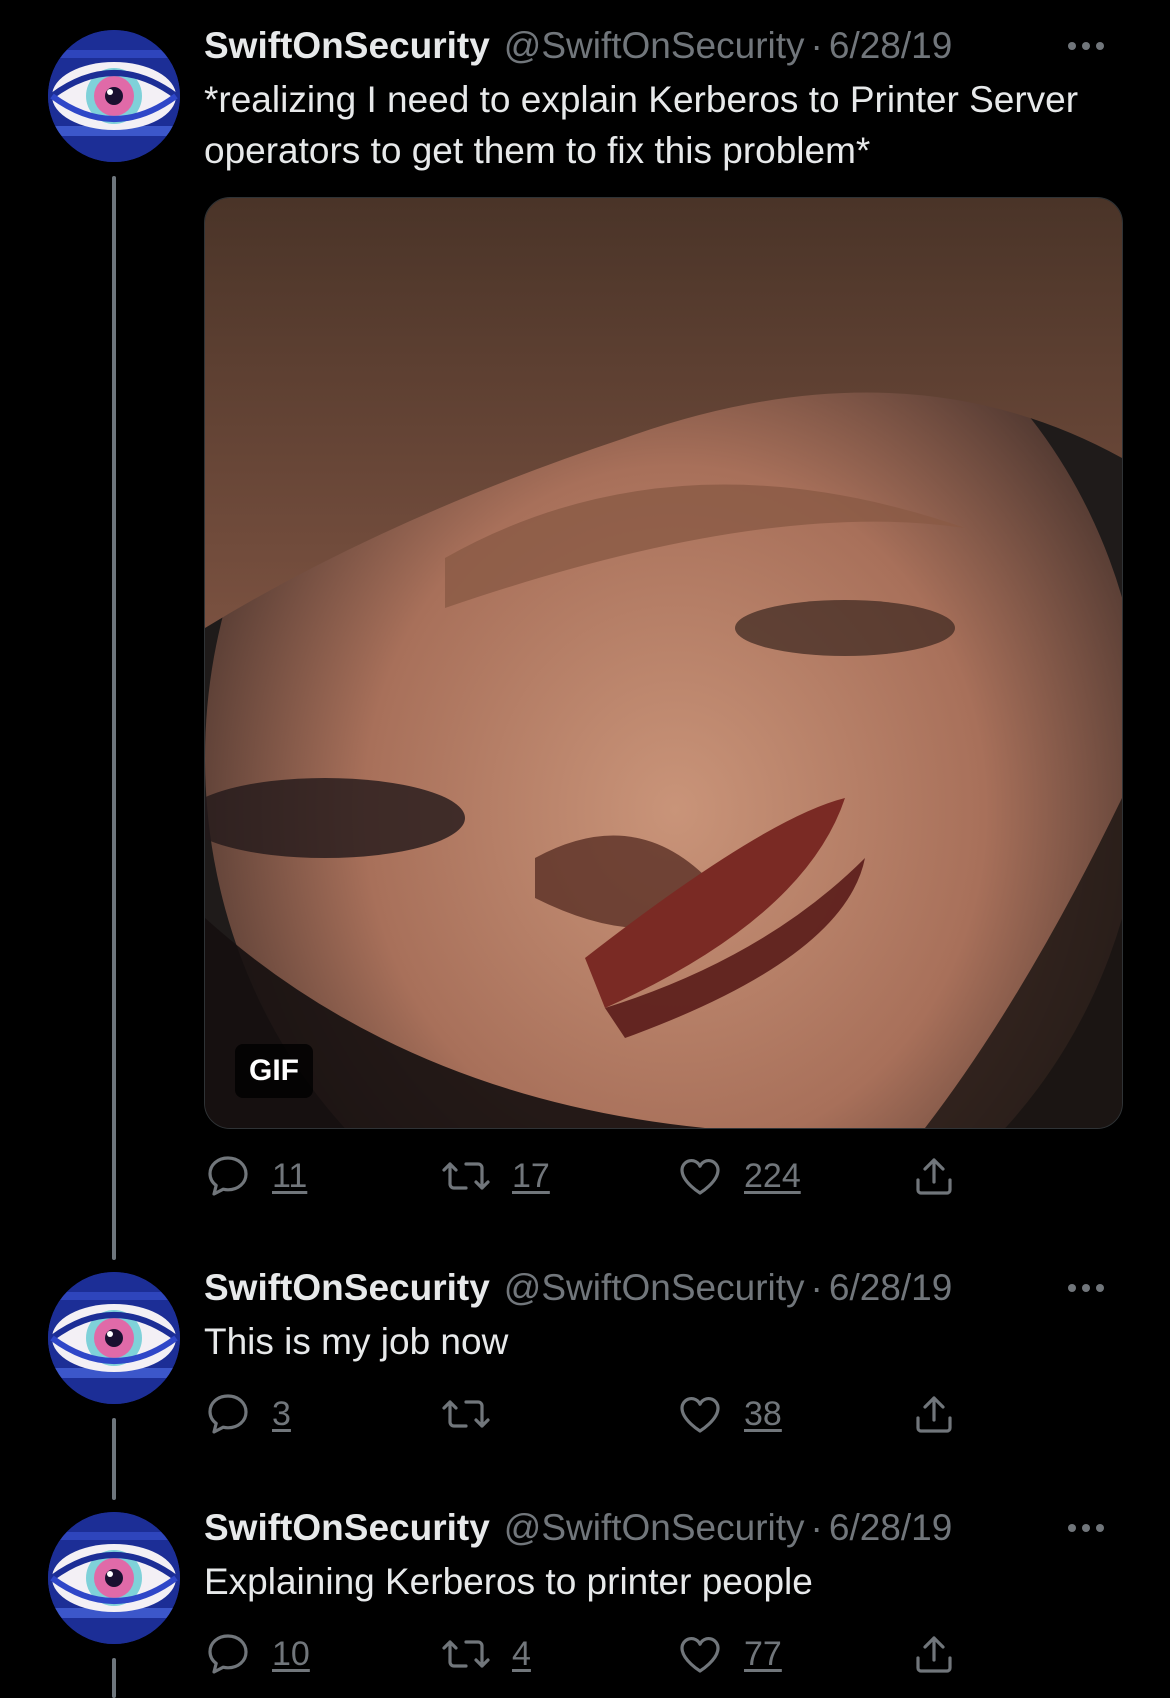 Image resolution: width=1170 pixels, height=1698 pixels. I want to click on reply-button: 11, so click(255, 1176).